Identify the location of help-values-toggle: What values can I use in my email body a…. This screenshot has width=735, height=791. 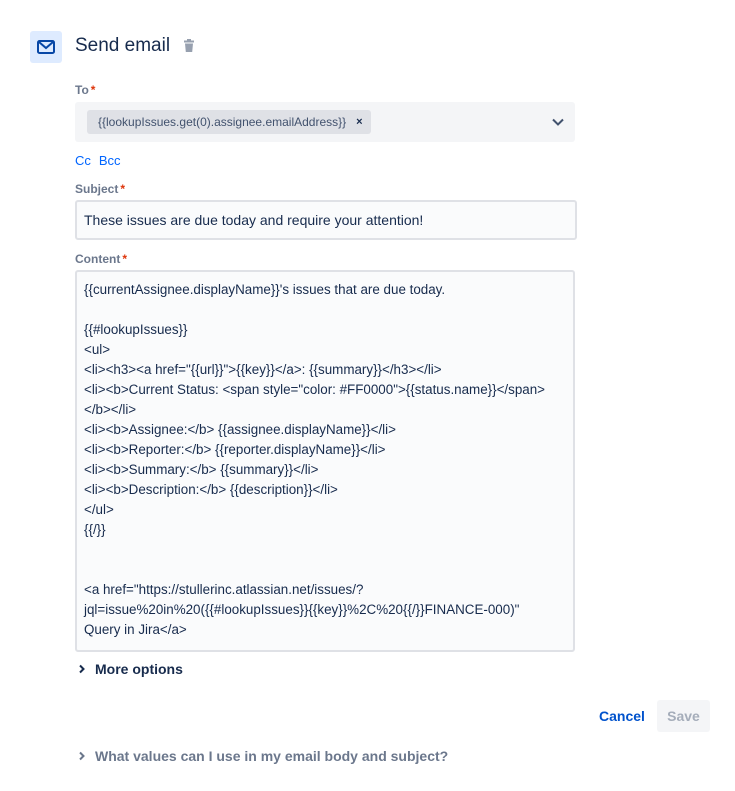
(263, 756).